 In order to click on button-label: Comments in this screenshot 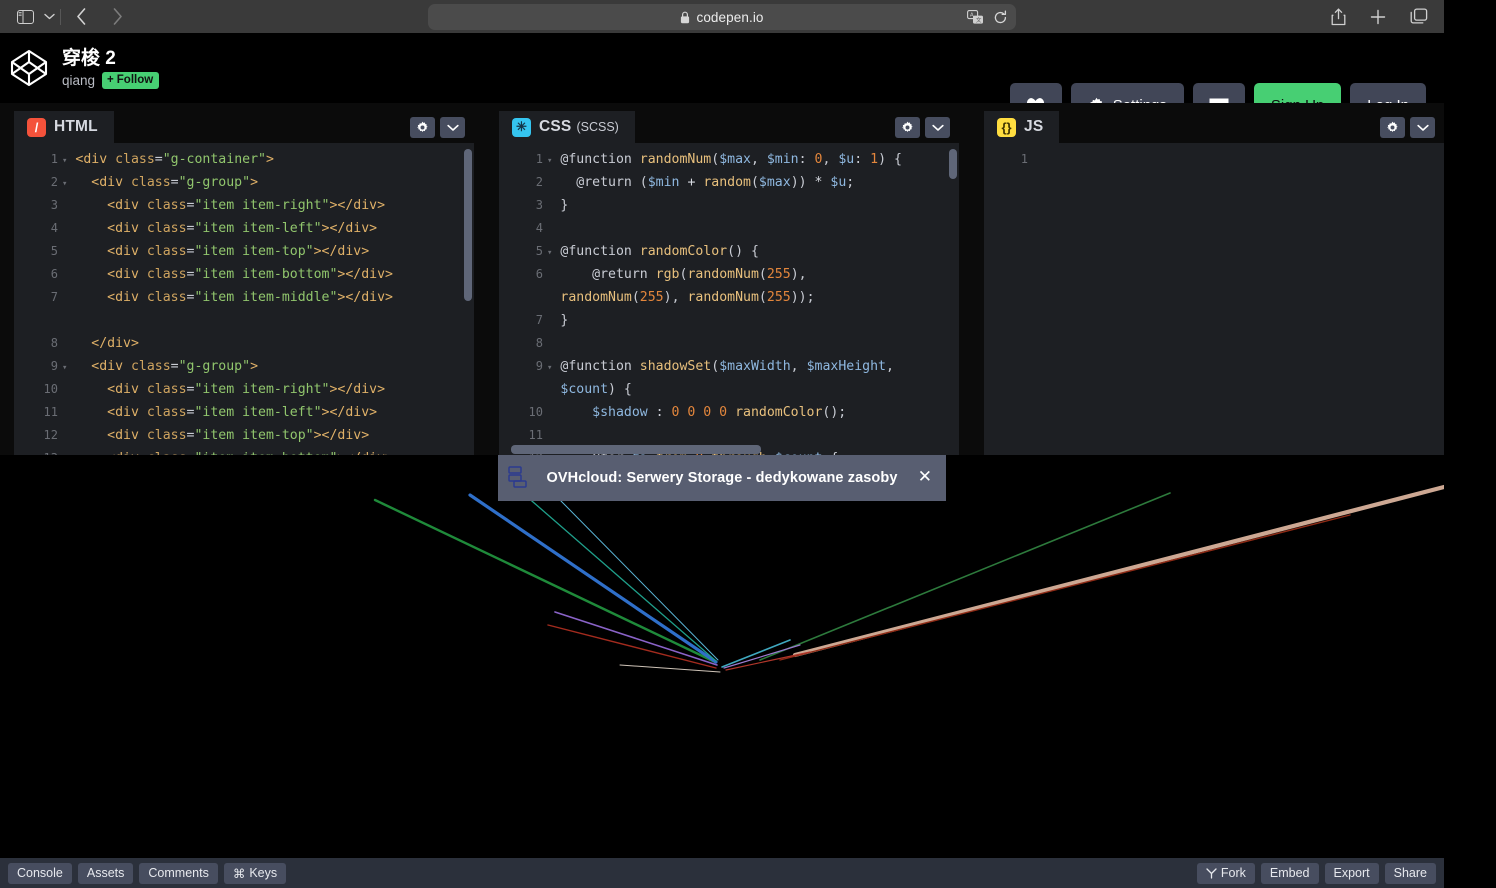, I will do `click(178, 873)`.